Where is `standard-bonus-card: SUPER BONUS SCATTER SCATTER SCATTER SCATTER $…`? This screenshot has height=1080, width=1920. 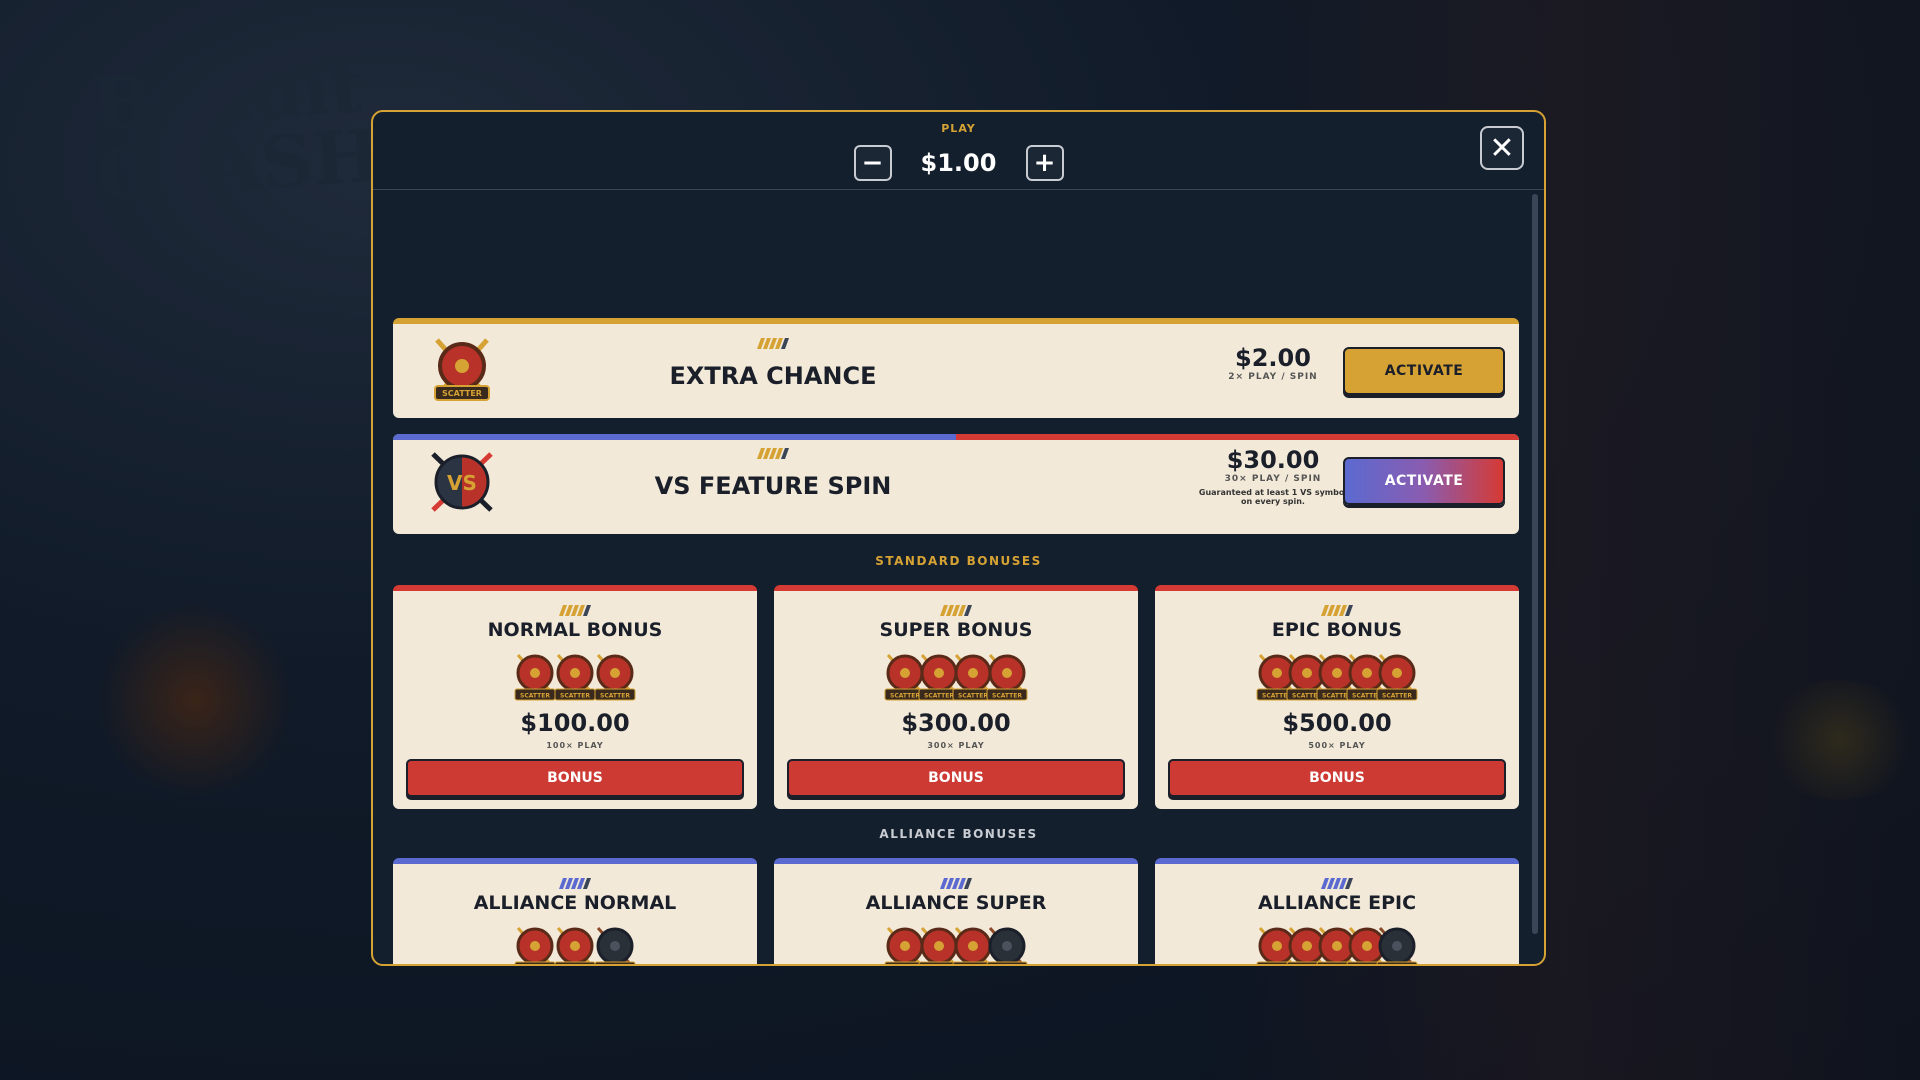
standard-bonus-card: SUPER BONUS SCATTER SCATTER SCATTER SCATTER $… is located at coordinates (956, 697).